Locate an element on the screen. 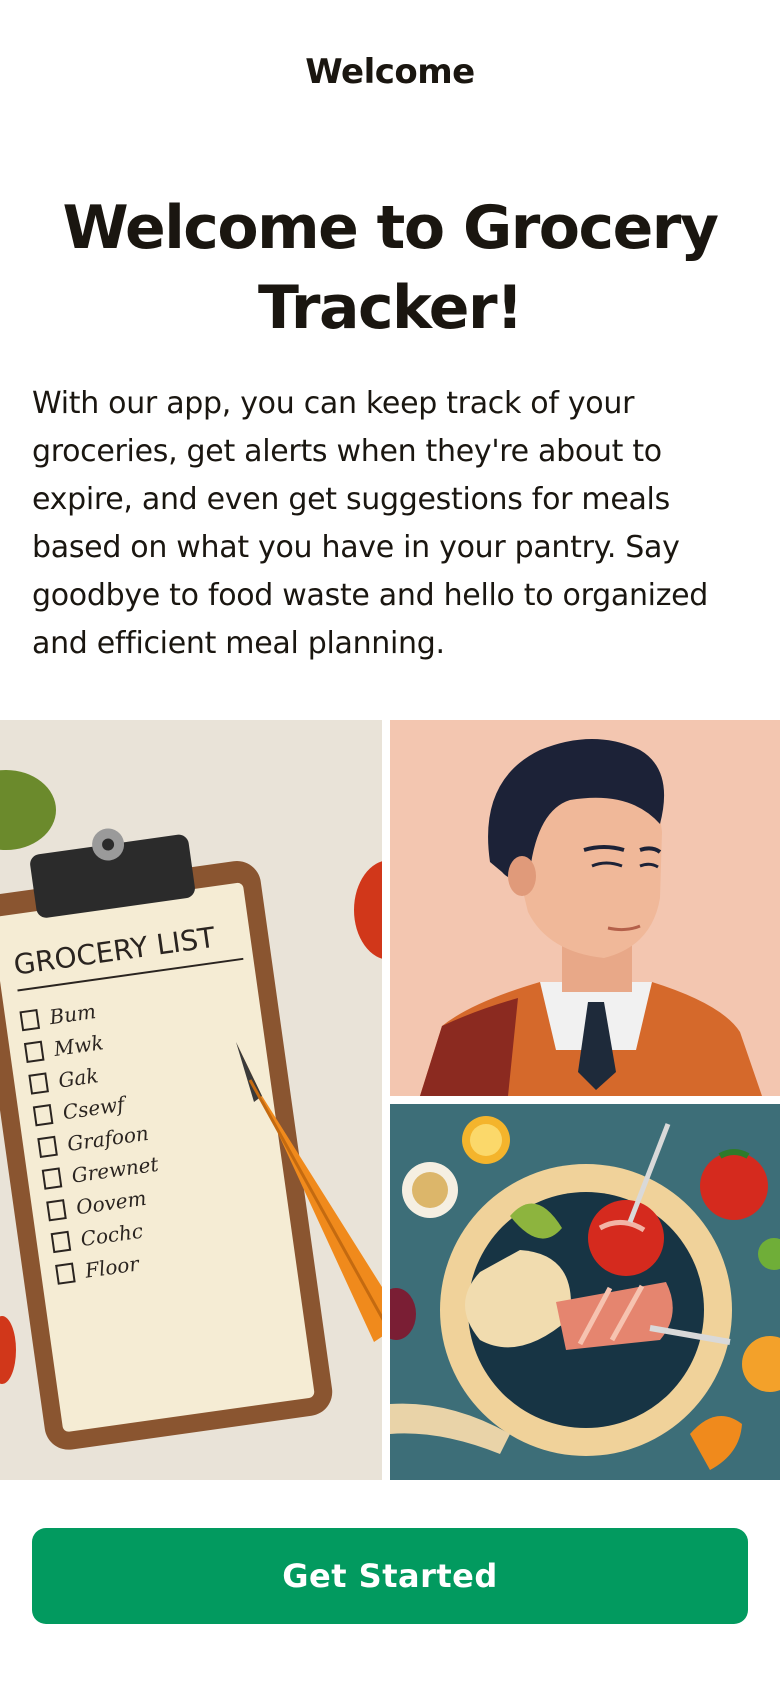 The image size is (780, 1688). portrait-illustration is located at coordinates (585, 908).